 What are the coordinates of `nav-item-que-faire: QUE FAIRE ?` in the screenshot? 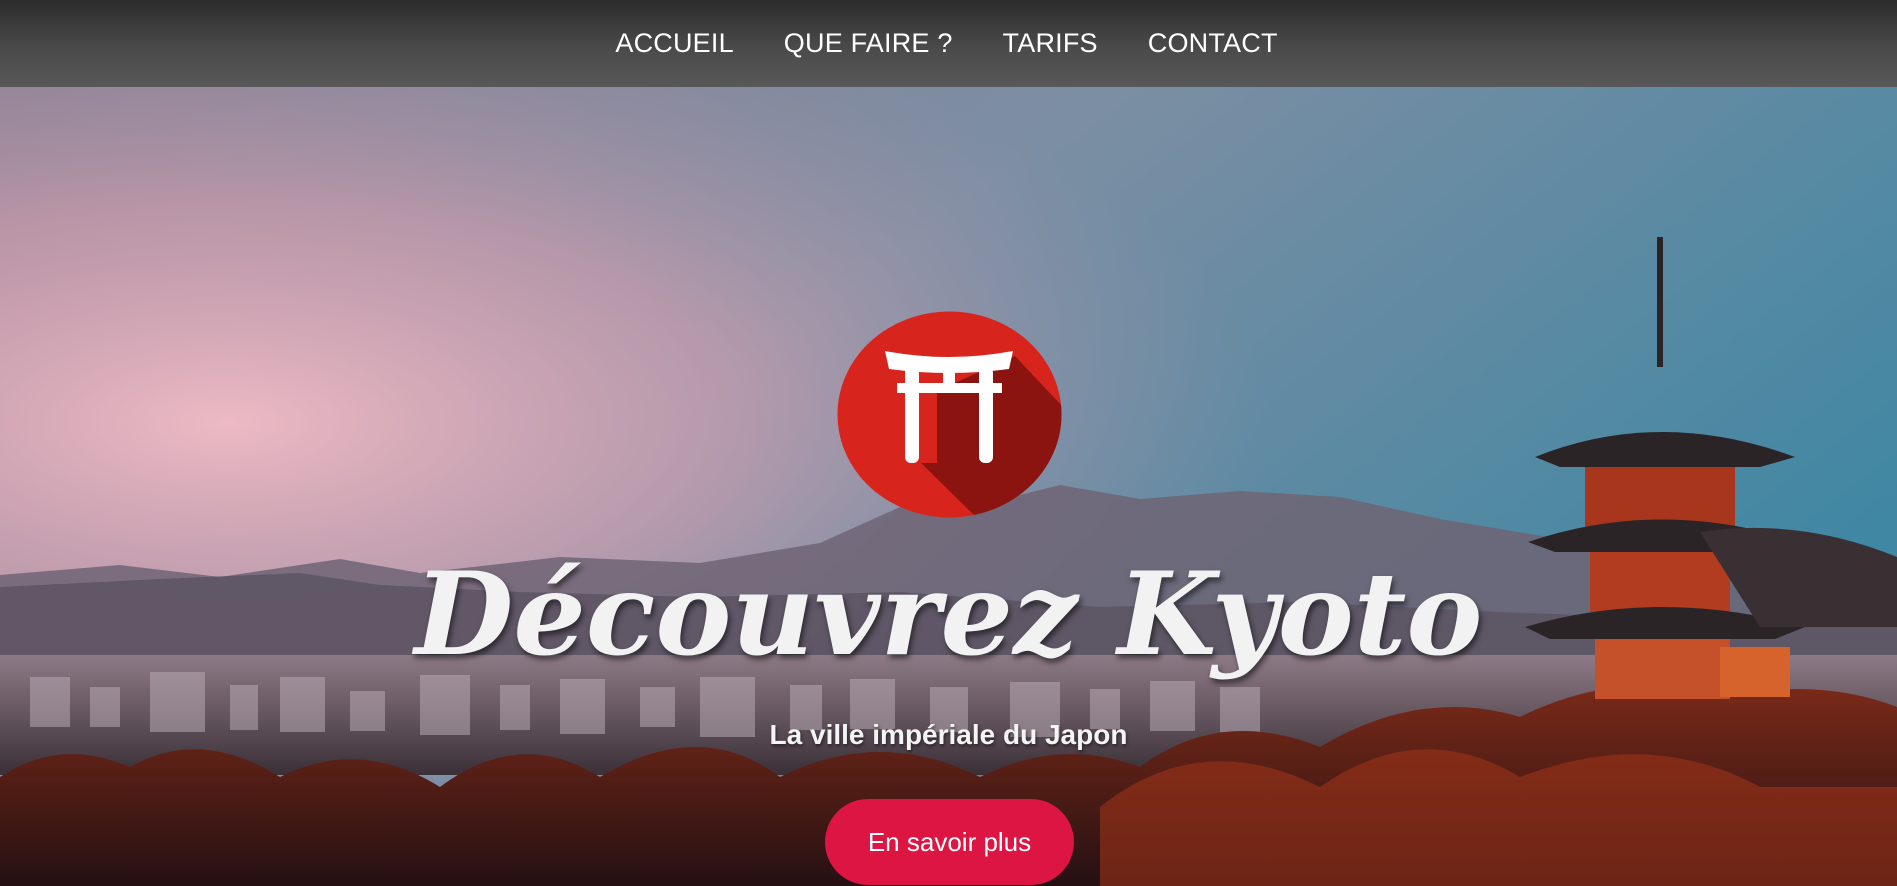 It's located at (868, 43).